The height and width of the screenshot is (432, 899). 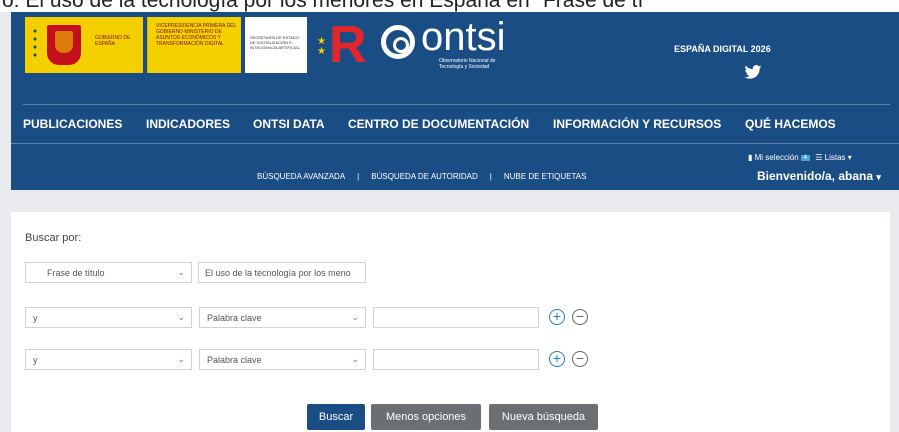 What do you see at coordinates (348, 45) in the screenshot?
I see `recovery-r-icon: R` at bounding box center [348, 45].